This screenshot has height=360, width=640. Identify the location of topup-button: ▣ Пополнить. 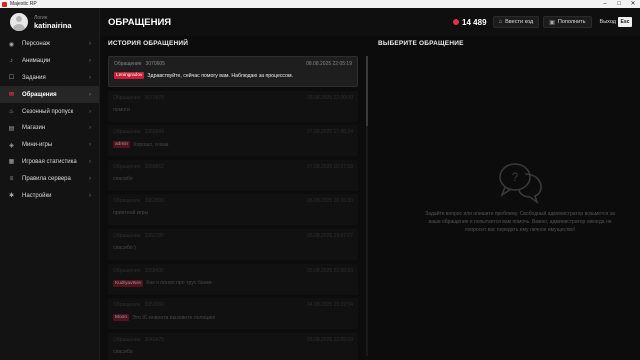
(567, 22).